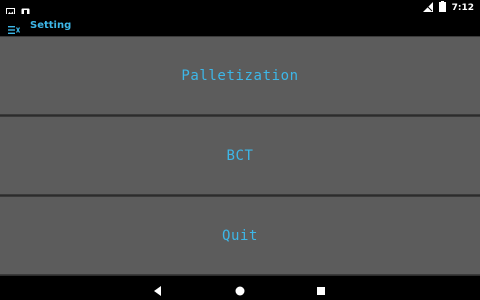 The height and width of the screenshot is (300, 480). Describe the element at coordinates (442, 8) in the screenshot. I see `battery-icon` at that location.